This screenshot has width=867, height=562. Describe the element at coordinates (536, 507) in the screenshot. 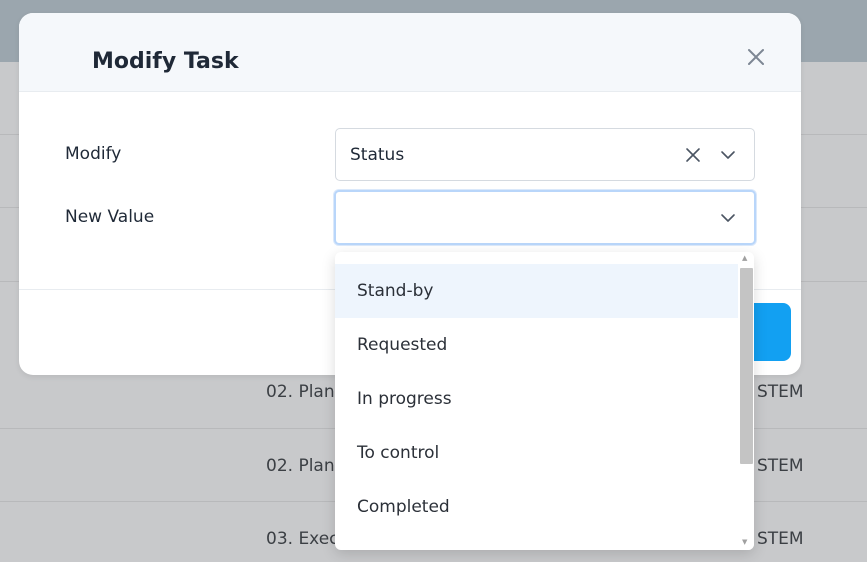

I see `option-completed: Completed` at that location.